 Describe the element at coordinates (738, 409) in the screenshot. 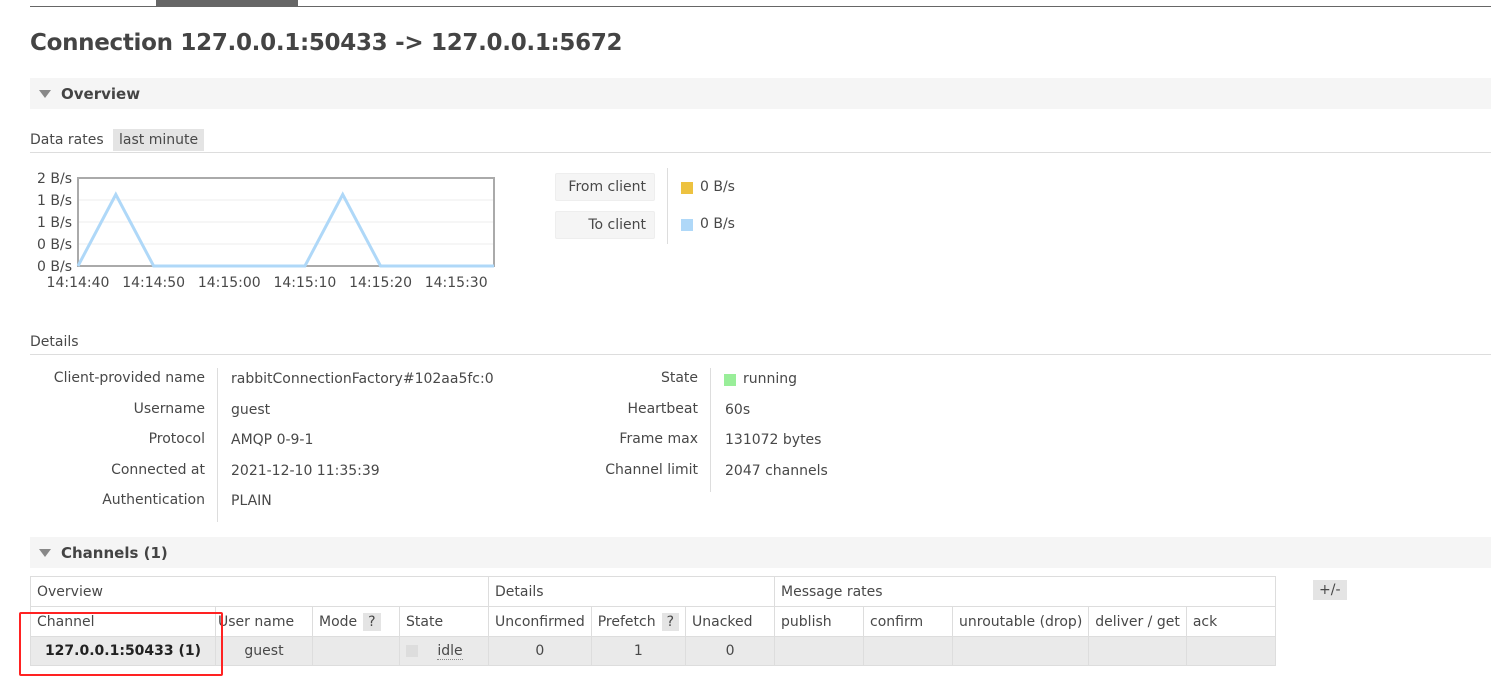

I see `detail-value: 60s` at that location.